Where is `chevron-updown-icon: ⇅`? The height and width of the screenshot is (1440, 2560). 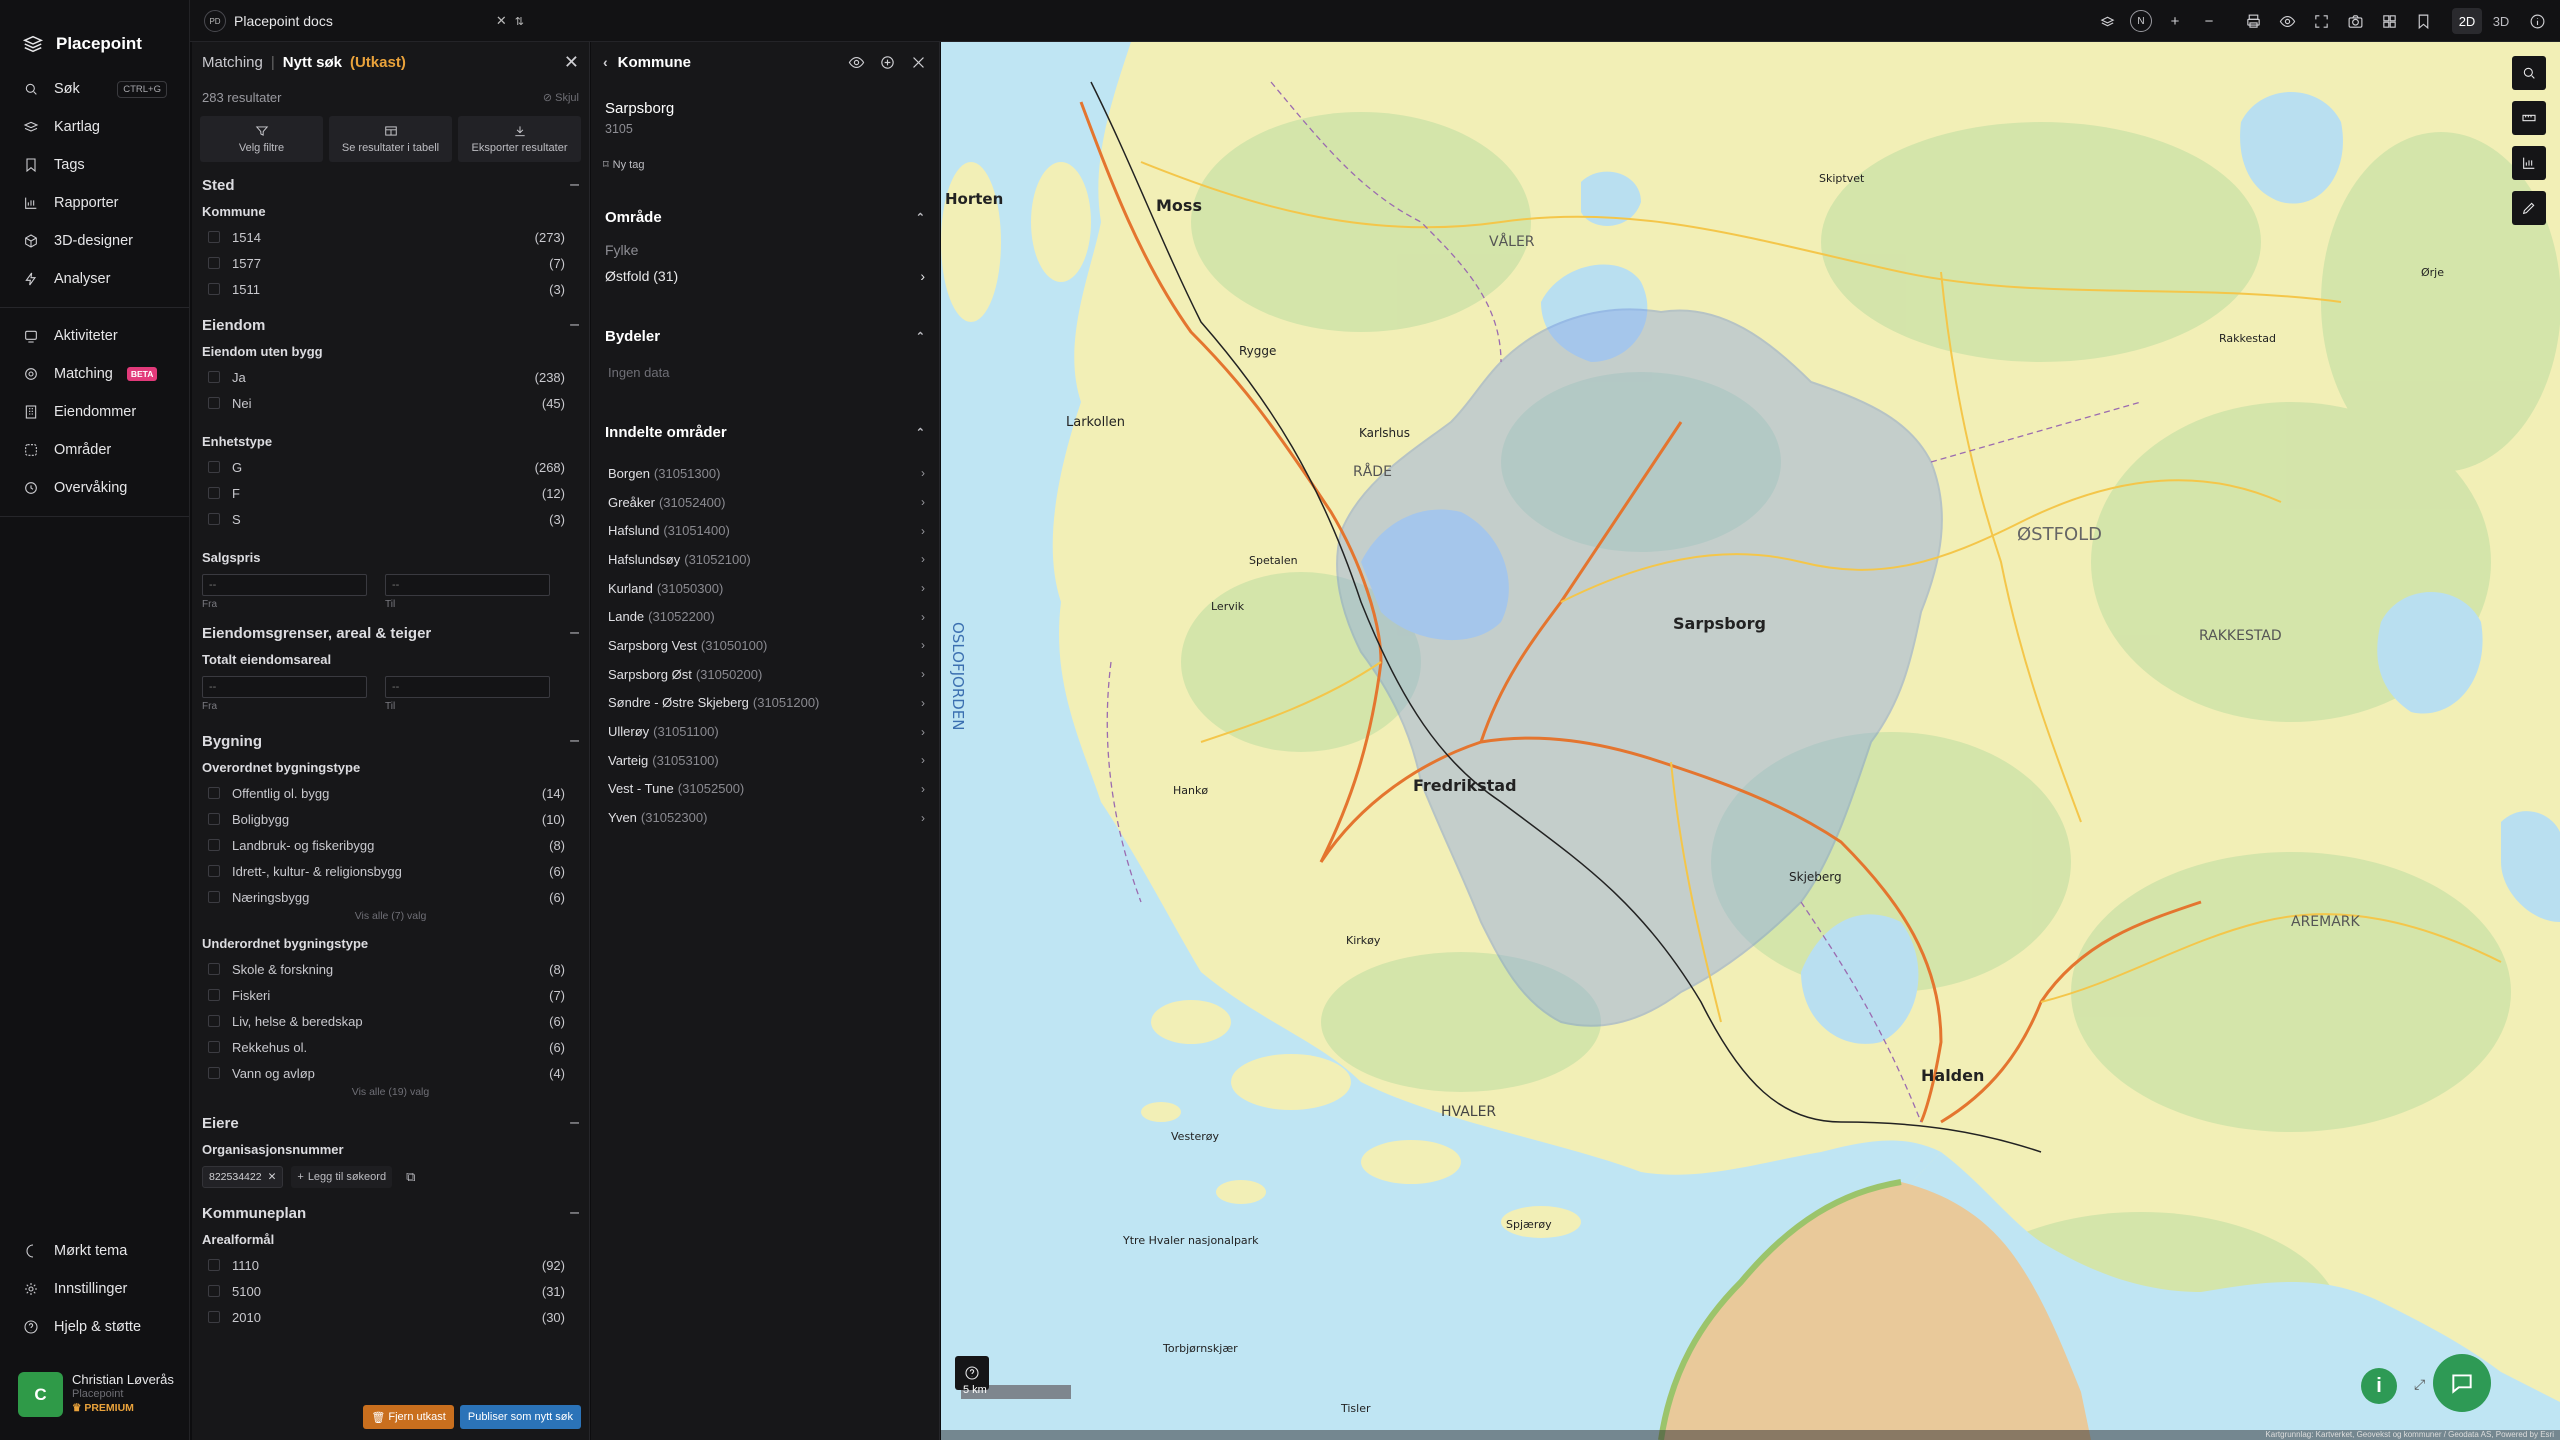 chevron-updown-icon: ⇅ is located at coordinates (519, 21).